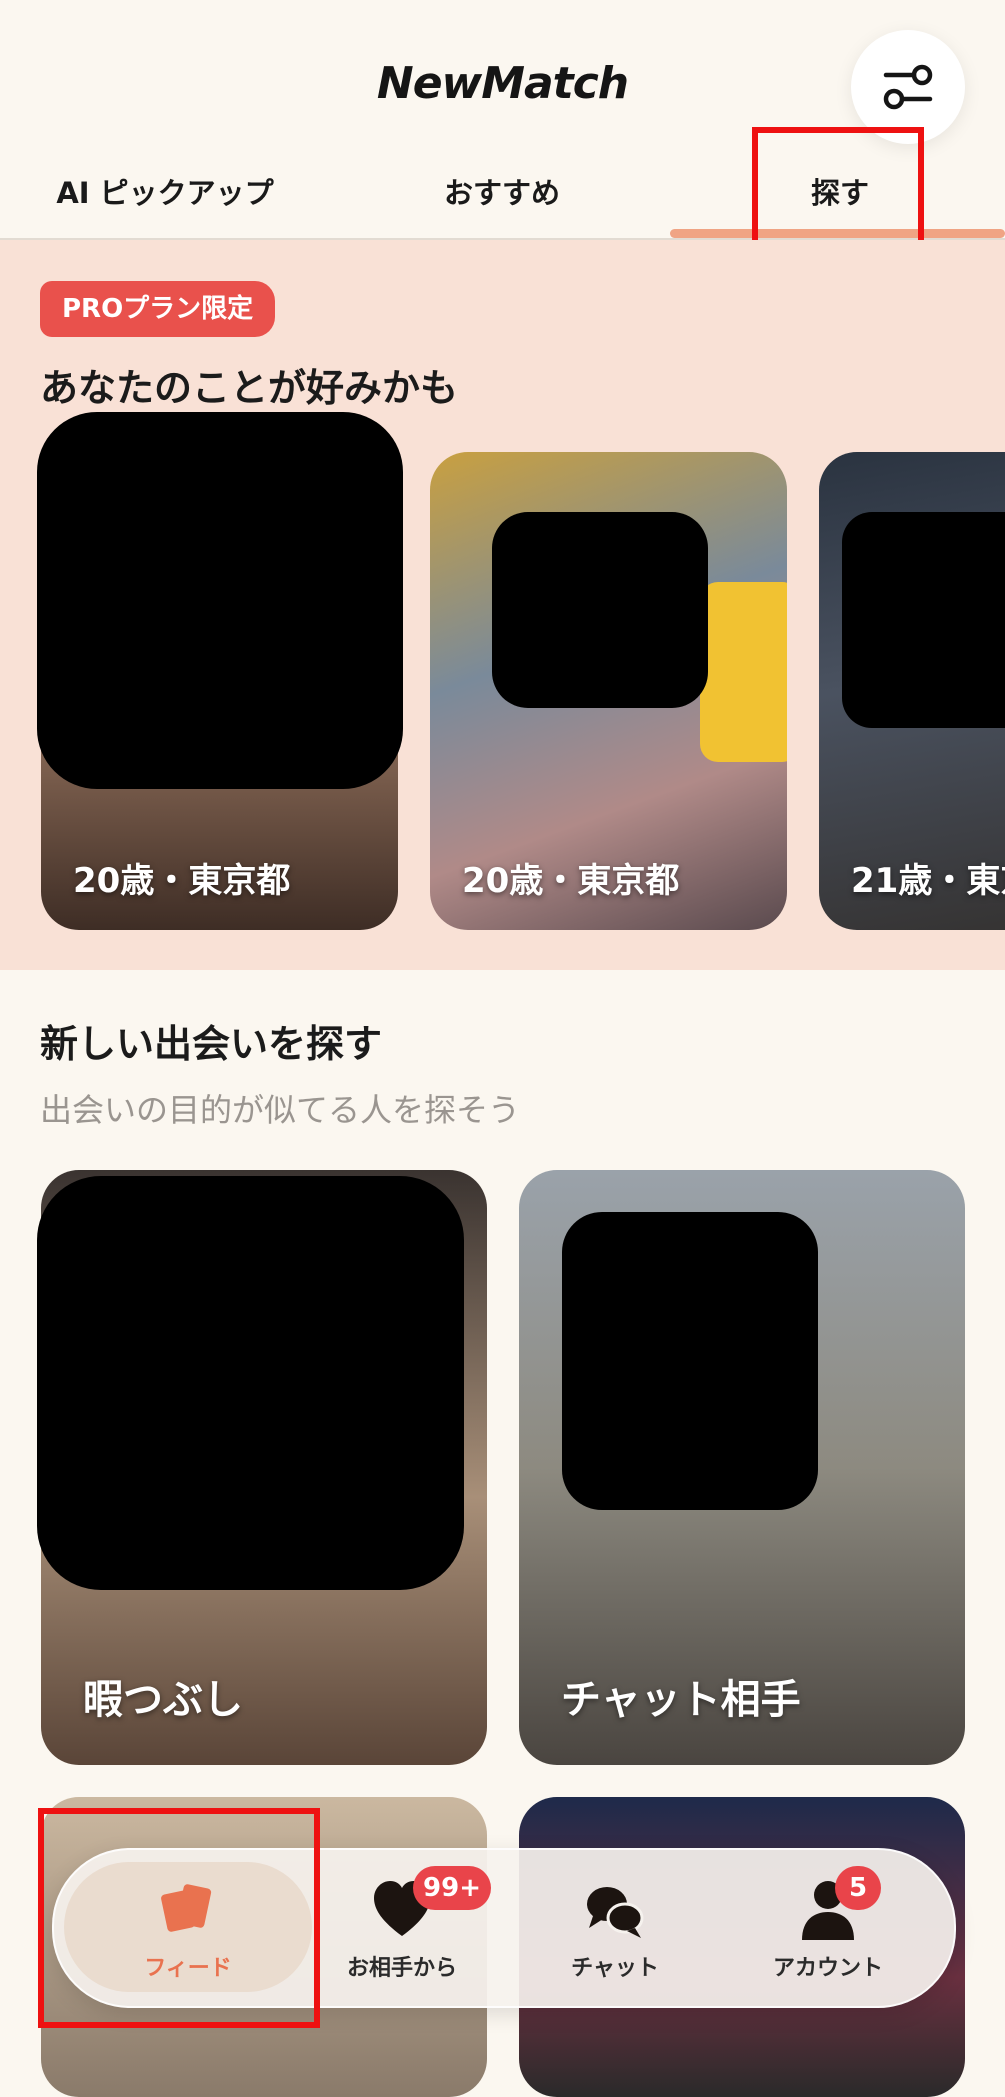 This screenshot has height=2097, width=1005. Describe the element at coordinates (838, 192) in the screenshot. I see `highlight-box-search-tab` at that location.